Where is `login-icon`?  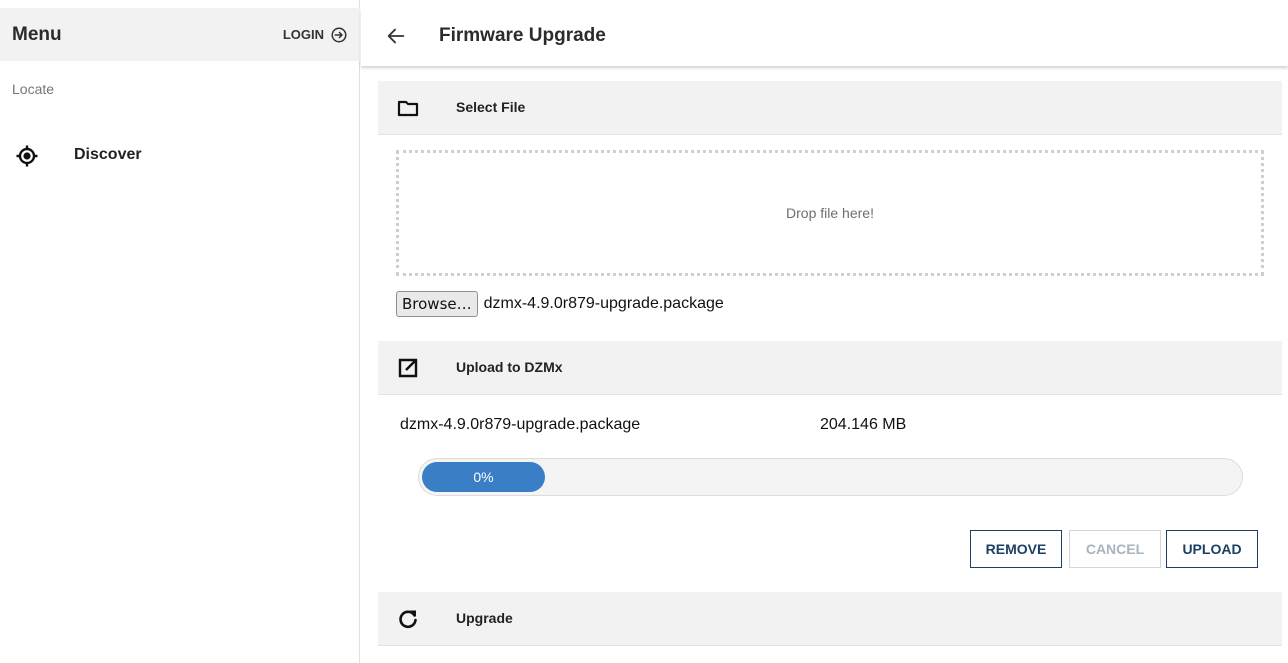 login-icon is located at coordinates (339, 34).